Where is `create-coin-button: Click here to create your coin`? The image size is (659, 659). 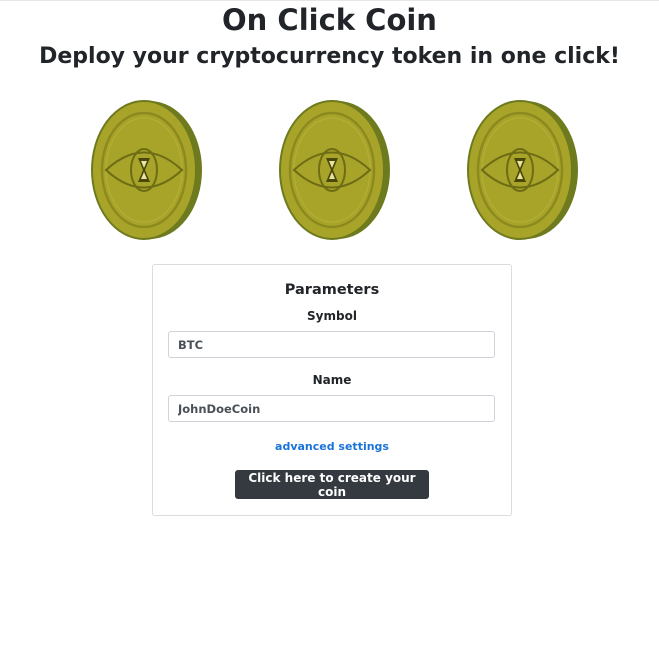 create-coin-button: Click here to create your coin is located at coordinates (332, 484).